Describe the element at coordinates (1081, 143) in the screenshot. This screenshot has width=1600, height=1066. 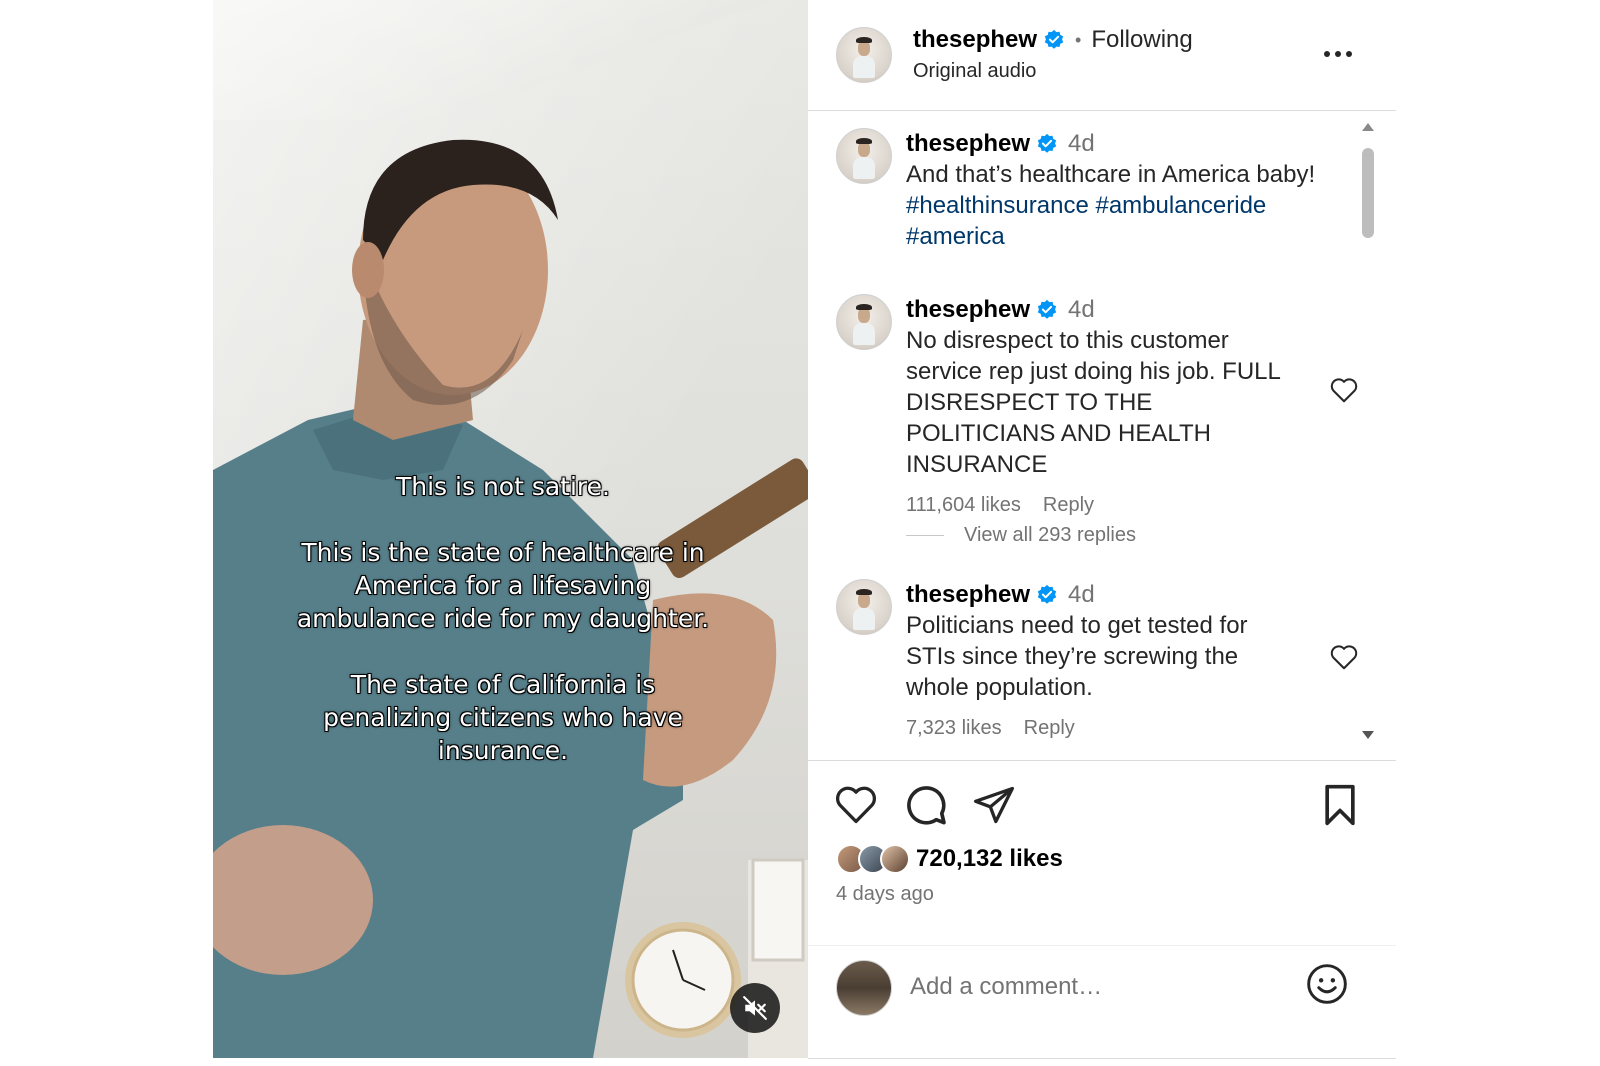
I see `caption-time: 4d` at that location.